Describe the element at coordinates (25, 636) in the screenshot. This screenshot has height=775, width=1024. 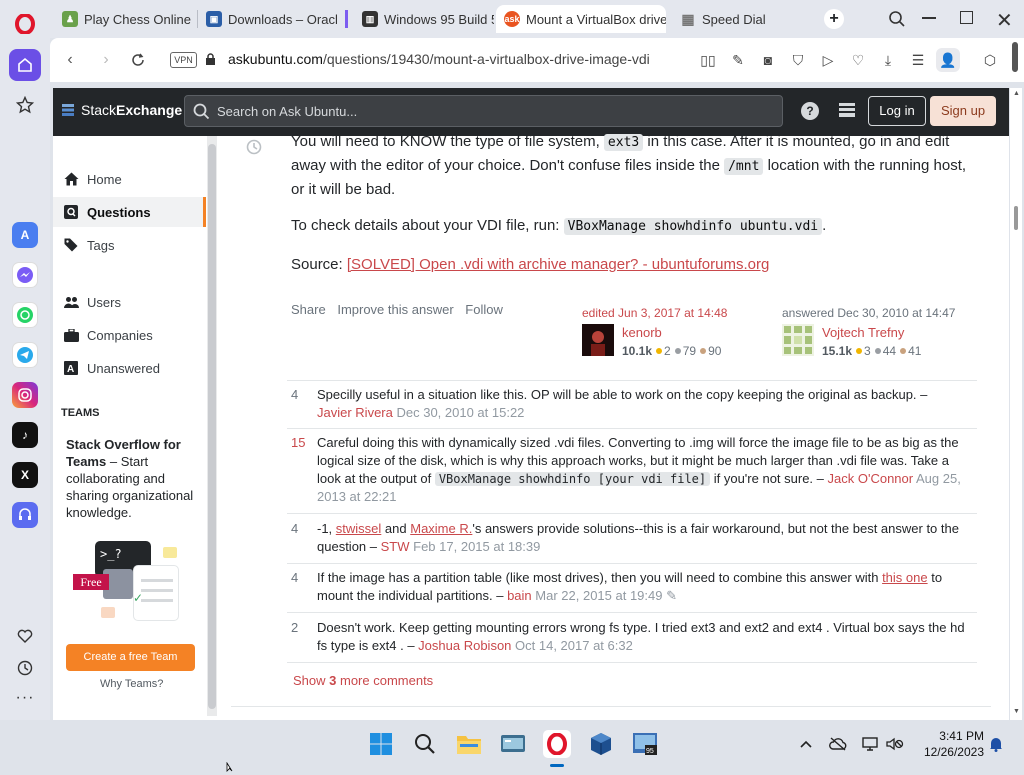
I see `heart-icon` at that location.